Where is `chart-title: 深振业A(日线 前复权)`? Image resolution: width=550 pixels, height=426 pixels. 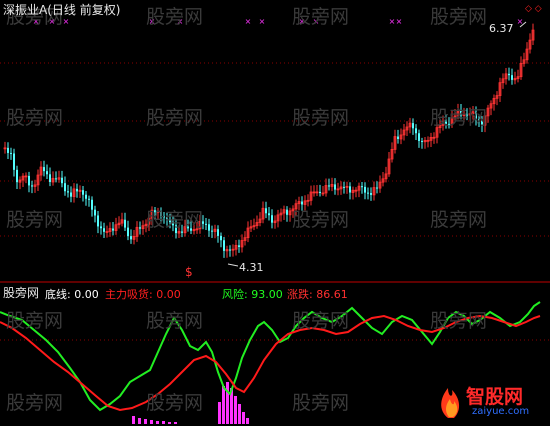
chart-title: 深振业A(日线 前复权) is located at coordinates (62, 10).